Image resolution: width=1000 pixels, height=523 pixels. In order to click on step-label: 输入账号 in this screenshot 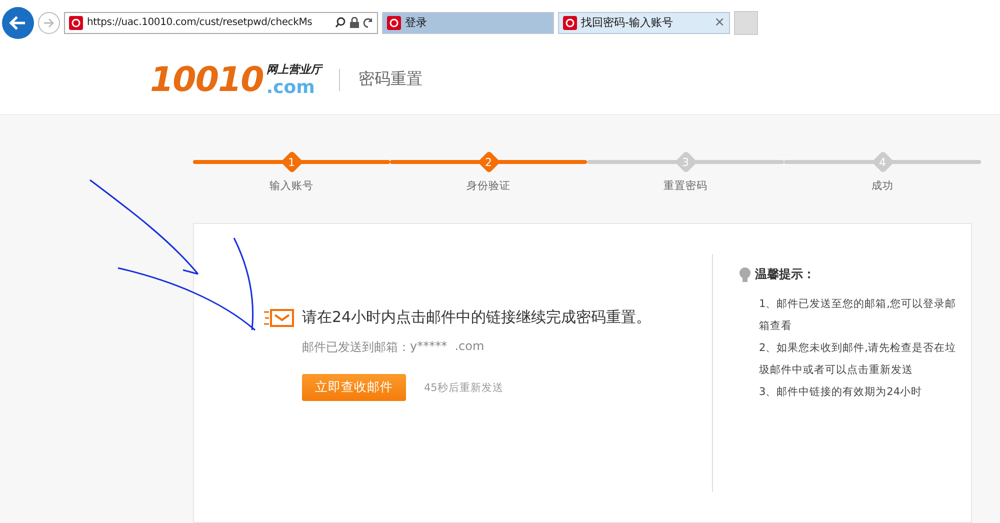, I will do `click(292, 186)`.